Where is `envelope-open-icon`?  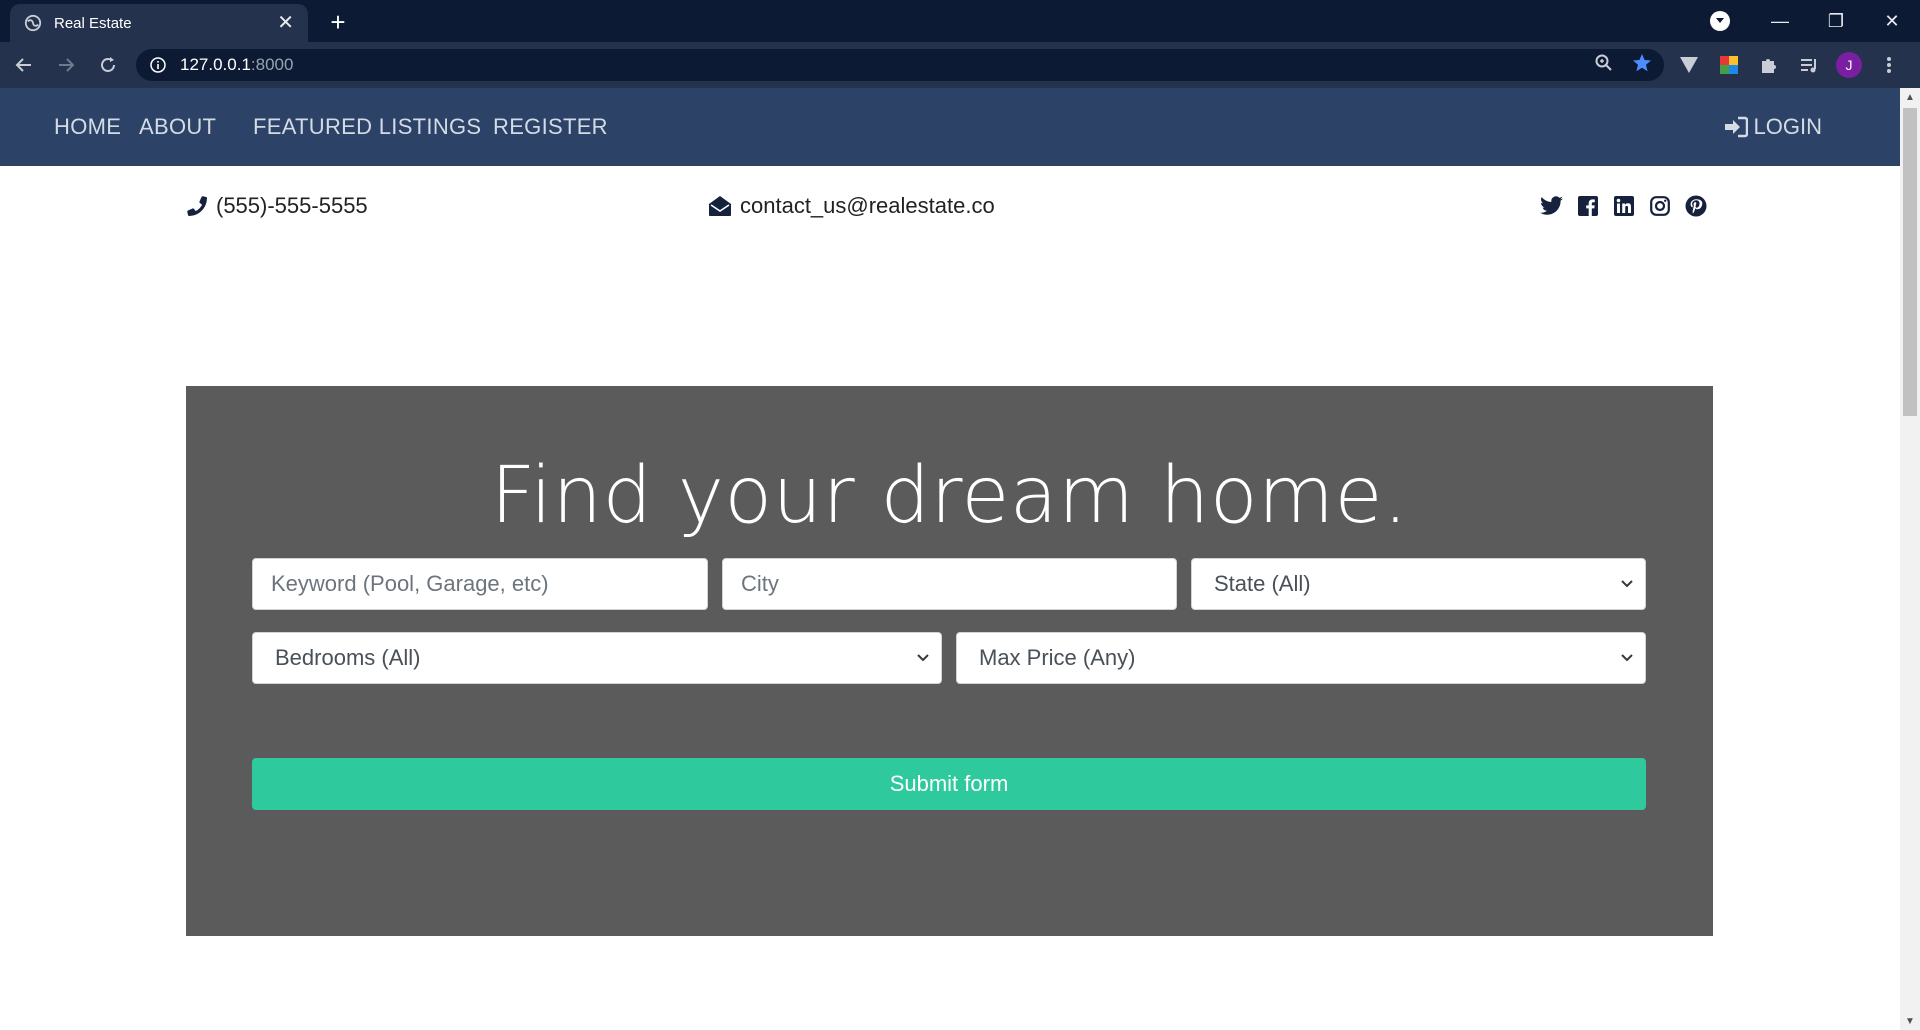 envelope-open-icon is located at coordinates (720, 206).